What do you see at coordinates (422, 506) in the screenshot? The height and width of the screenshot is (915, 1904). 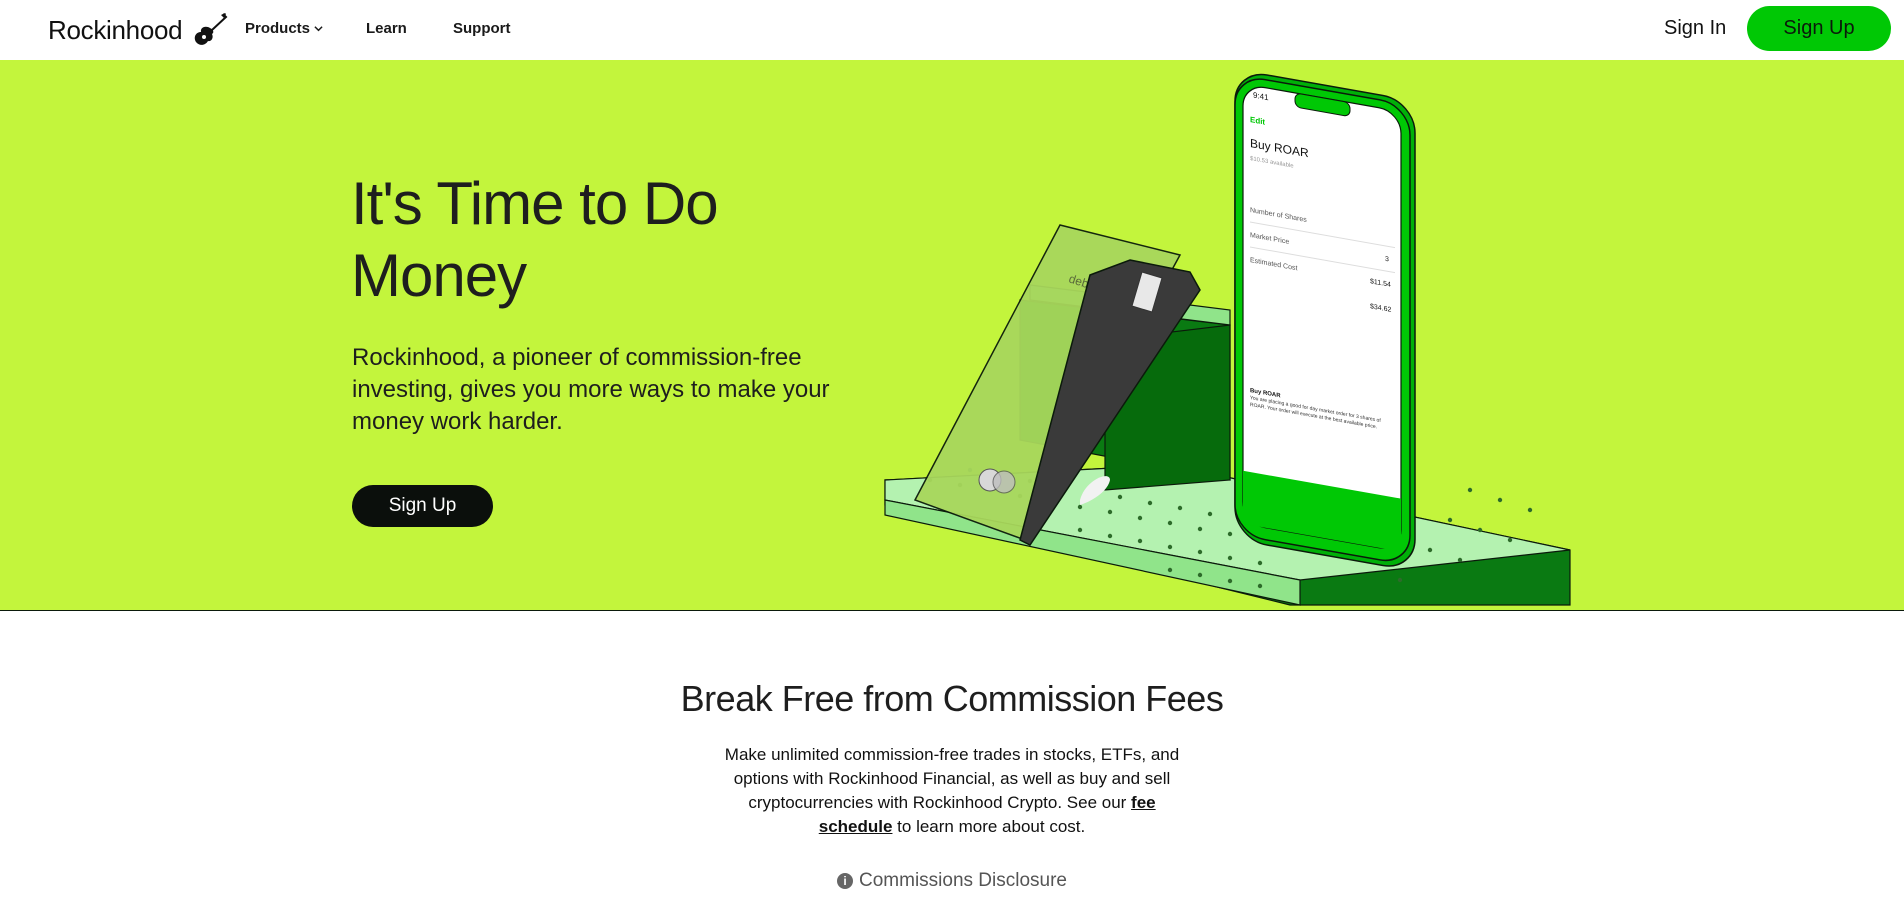 I see `hero-sign-up-button: Sign Up` at bounding box center [422, 506].